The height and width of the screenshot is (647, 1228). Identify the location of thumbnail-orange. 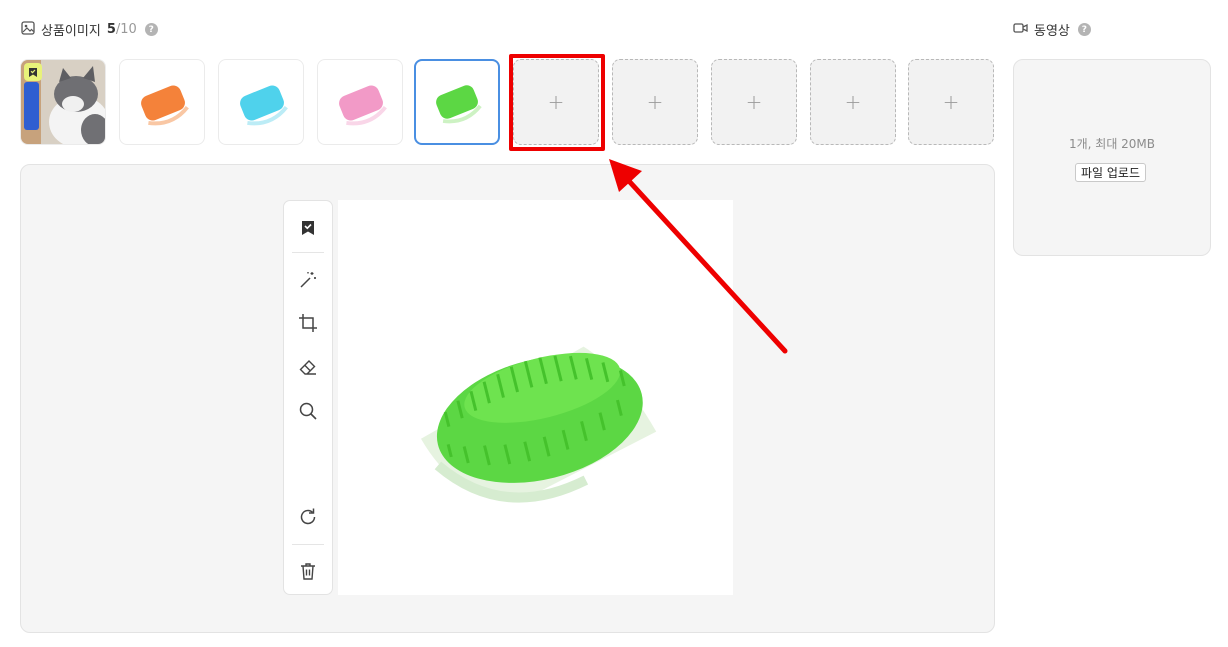
(162, 102).